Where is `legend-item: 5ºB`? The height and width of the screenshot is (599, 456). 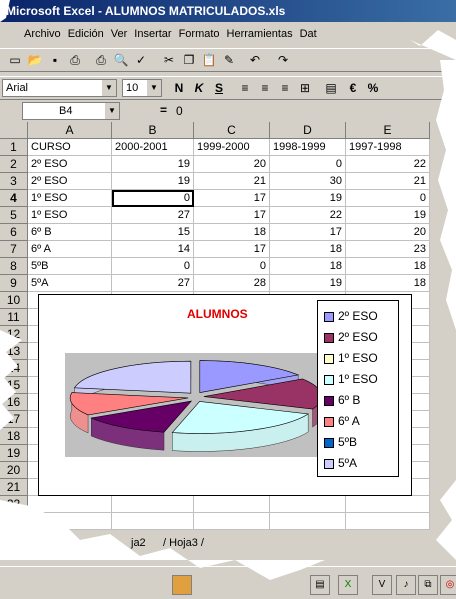 legend-item: 5ºB is located at coordinates (340, 442).